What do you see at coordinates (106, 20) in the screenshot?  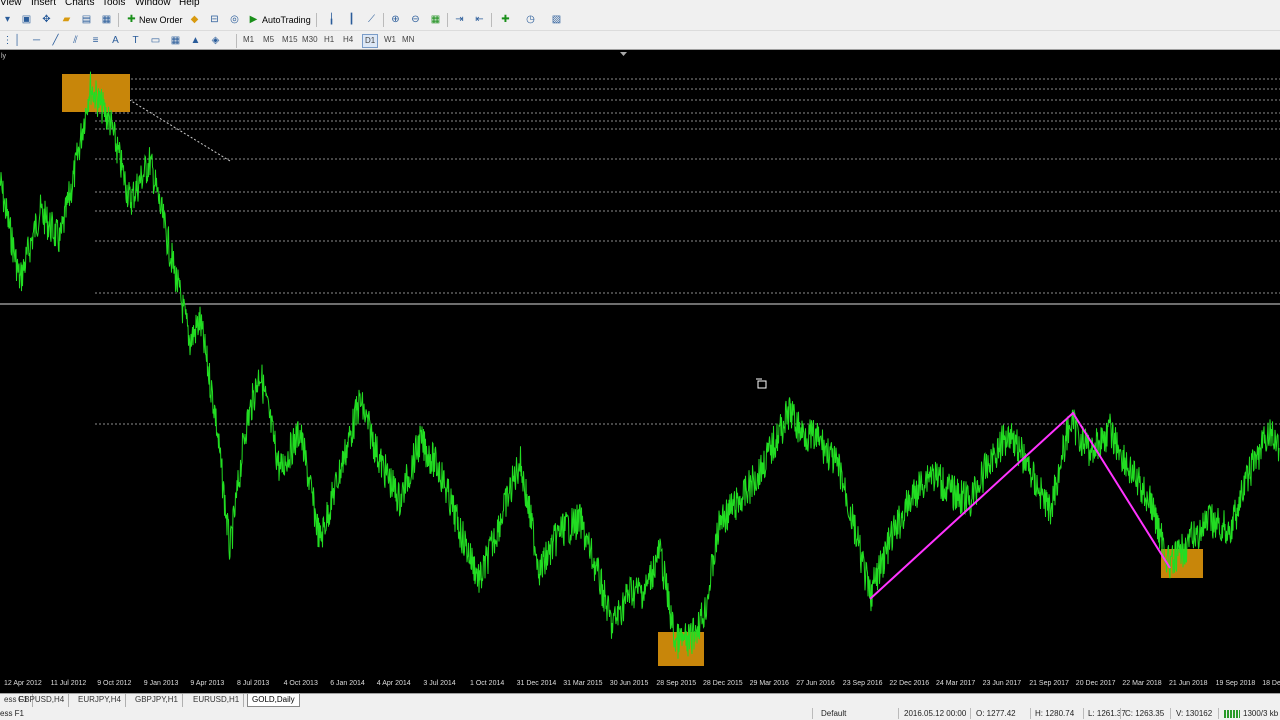 I see `data-window-icon: ▦` at bounding box center [106, 20].